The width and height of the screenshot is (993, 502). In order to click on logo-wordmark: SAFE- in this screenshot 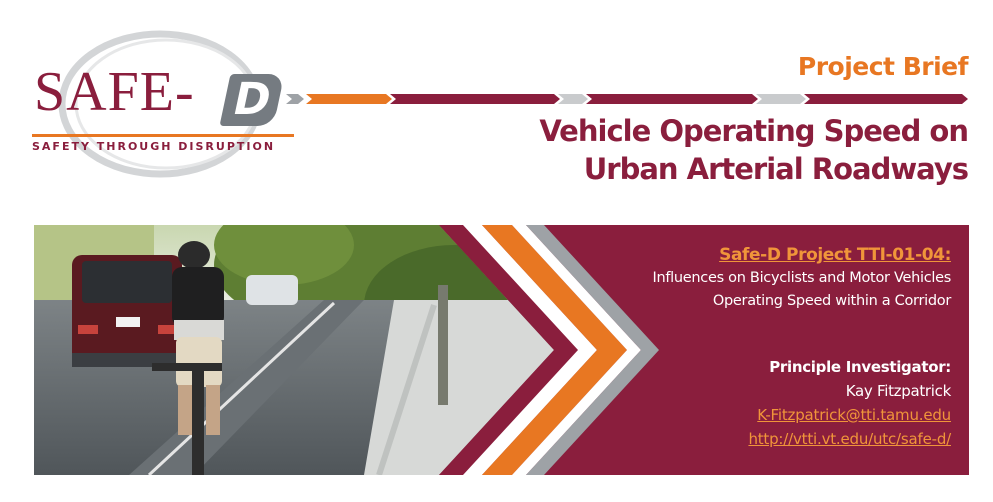, I will do `click(114, 92)`.